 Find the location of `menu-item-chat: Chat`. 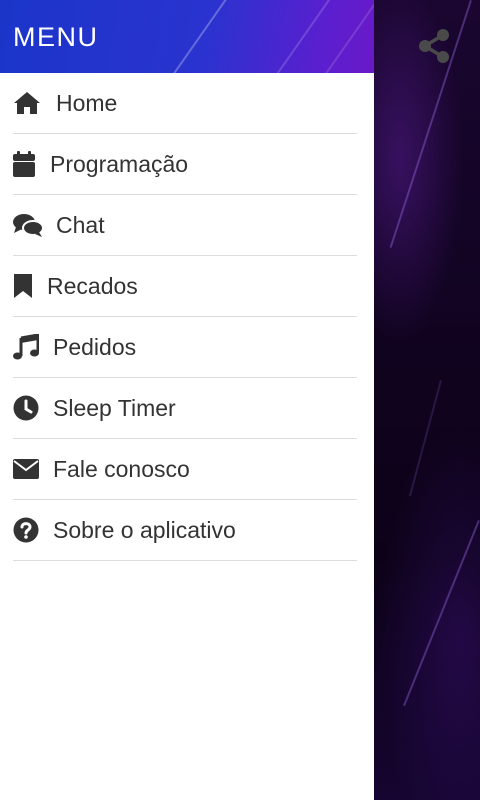

menu-item-chat: Chat is located at coordinates (185, 225).